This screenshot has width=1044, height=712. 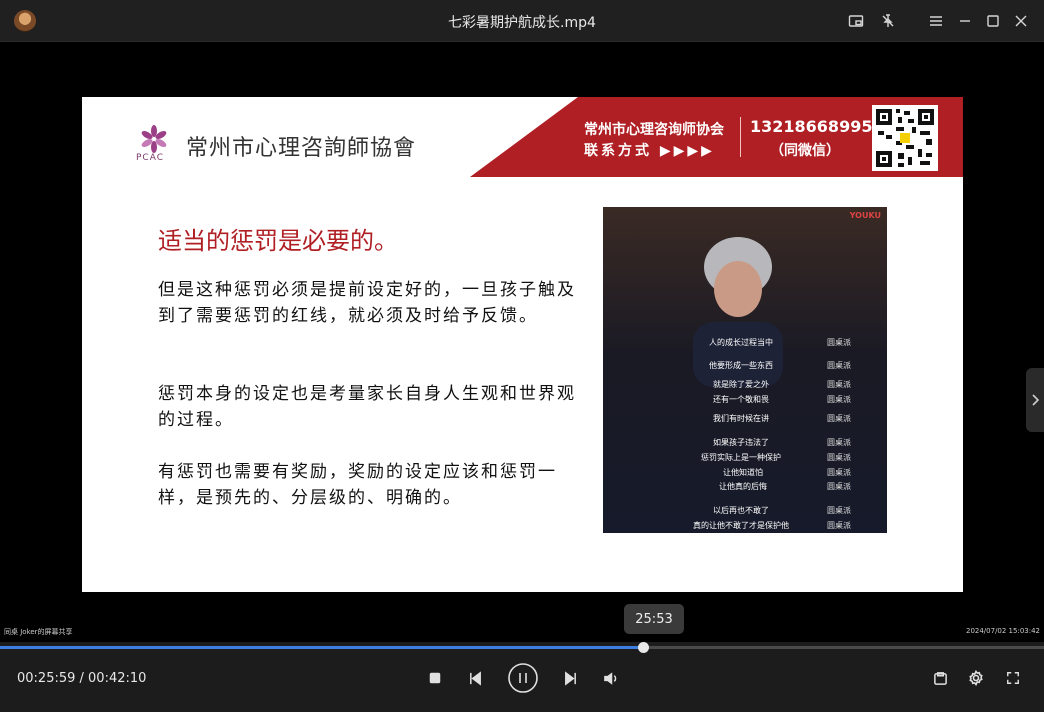 What do you see at coordinates (654, 130) in the screenshot?
I see `banner-org: 常州市心理咨询师协会` at bounding box center [654, 130].